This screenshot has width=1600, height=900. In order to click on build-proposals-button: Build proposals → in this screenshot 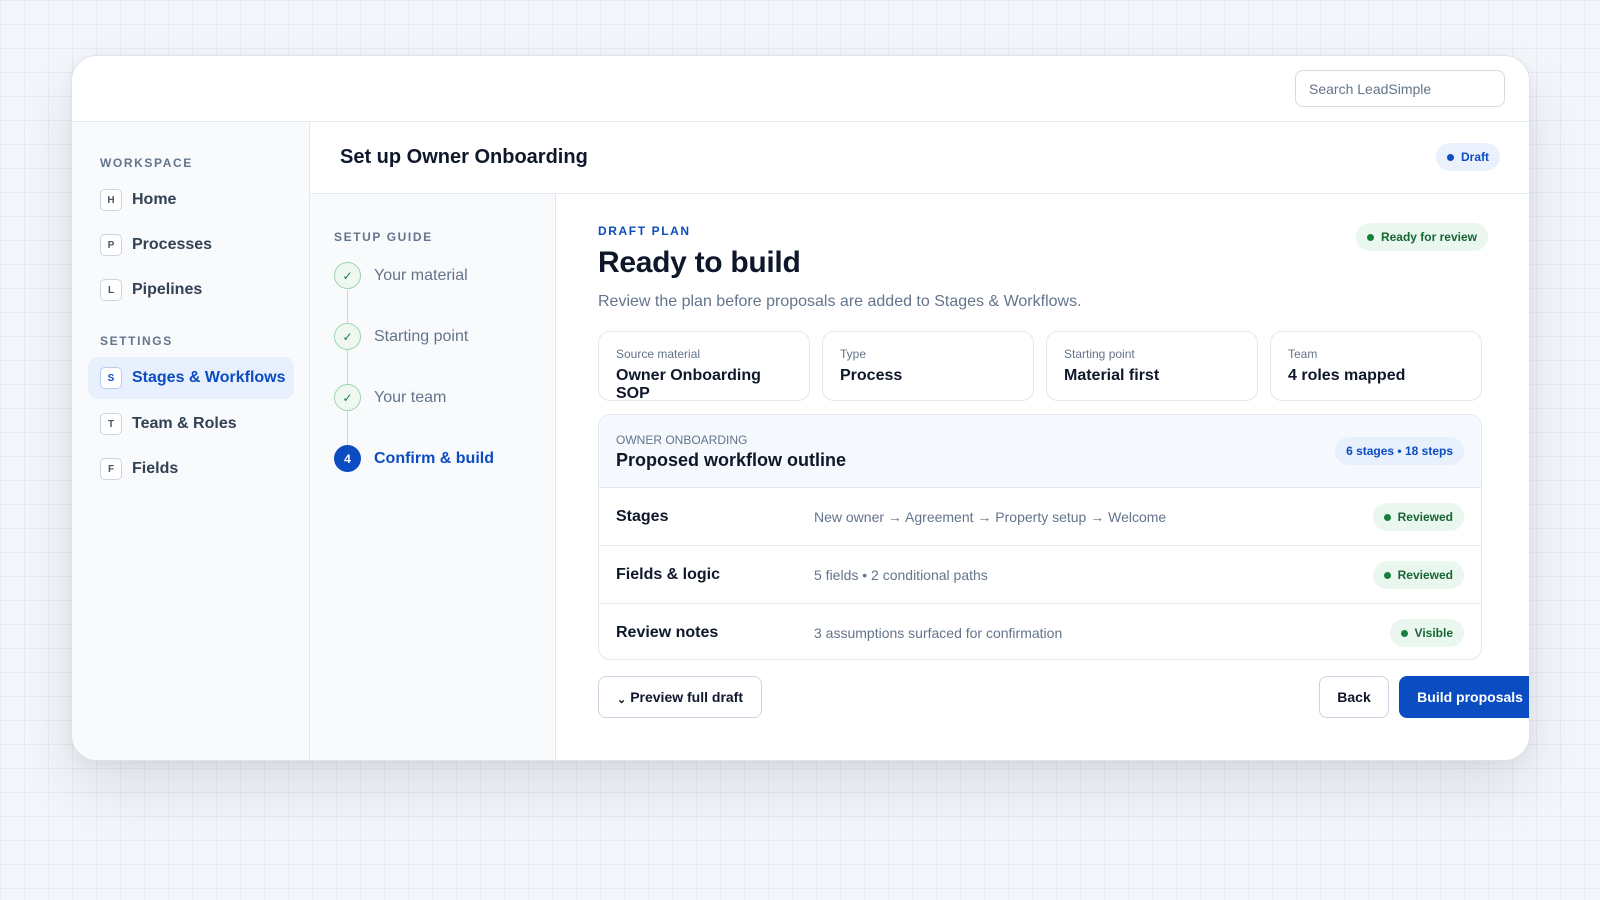, I will do `click(1464, 697)`.